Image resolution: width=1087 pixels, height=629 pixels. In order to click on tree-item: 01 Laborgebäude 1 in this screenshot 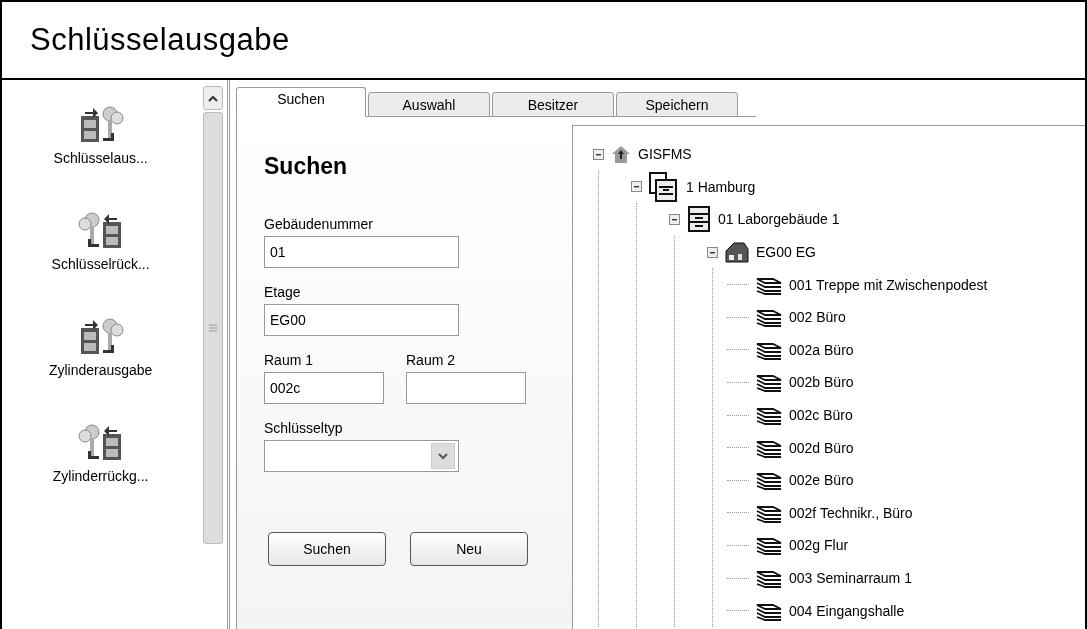, I will do `click(779, 219)`.